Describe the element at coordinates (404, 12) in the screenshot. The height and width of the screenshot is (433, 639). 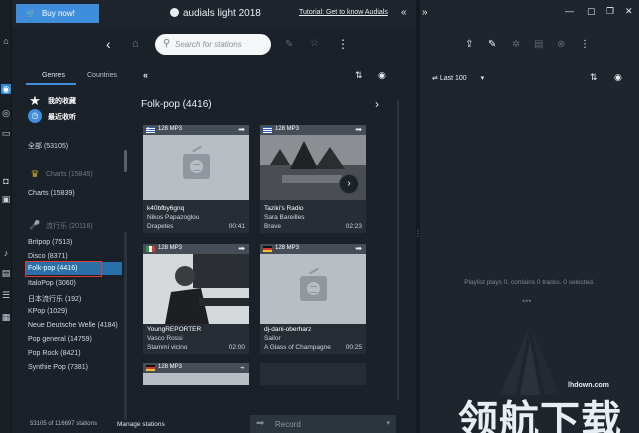
I see `collapse-left-icon: «` at that location.